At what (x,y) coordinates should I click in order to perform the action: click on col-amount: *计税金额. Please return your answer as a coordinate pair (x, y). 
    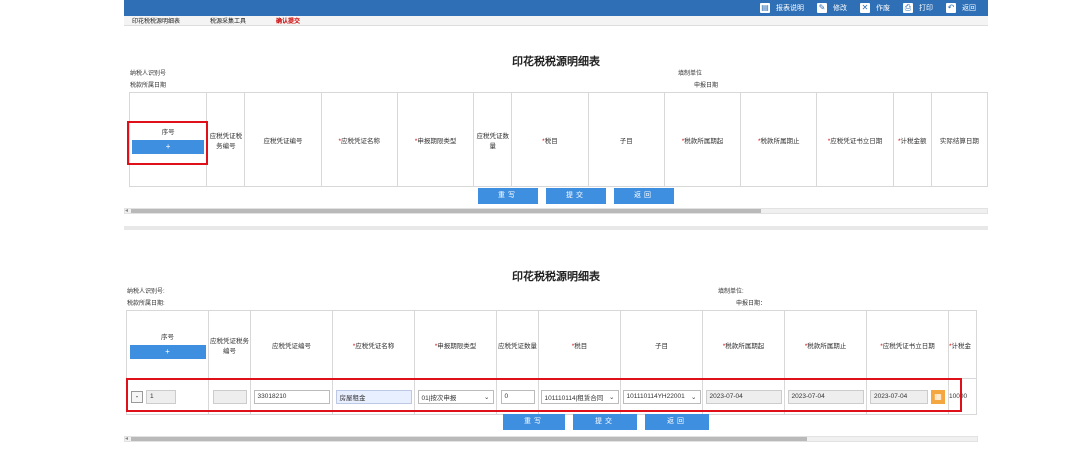
    Looking at the image, I should click on (912, 139).